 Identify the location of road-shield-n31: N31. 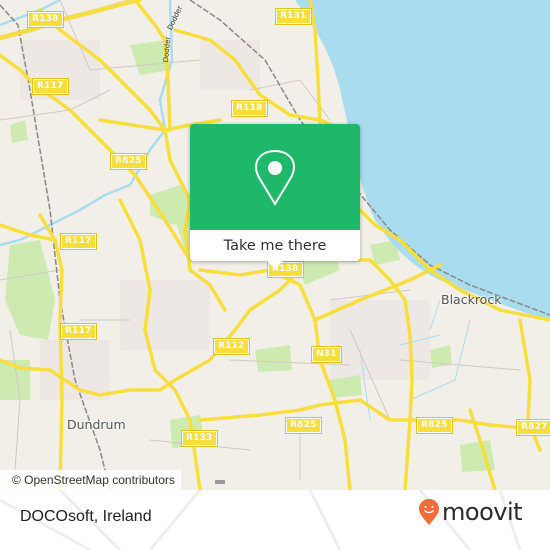
(326, 354).